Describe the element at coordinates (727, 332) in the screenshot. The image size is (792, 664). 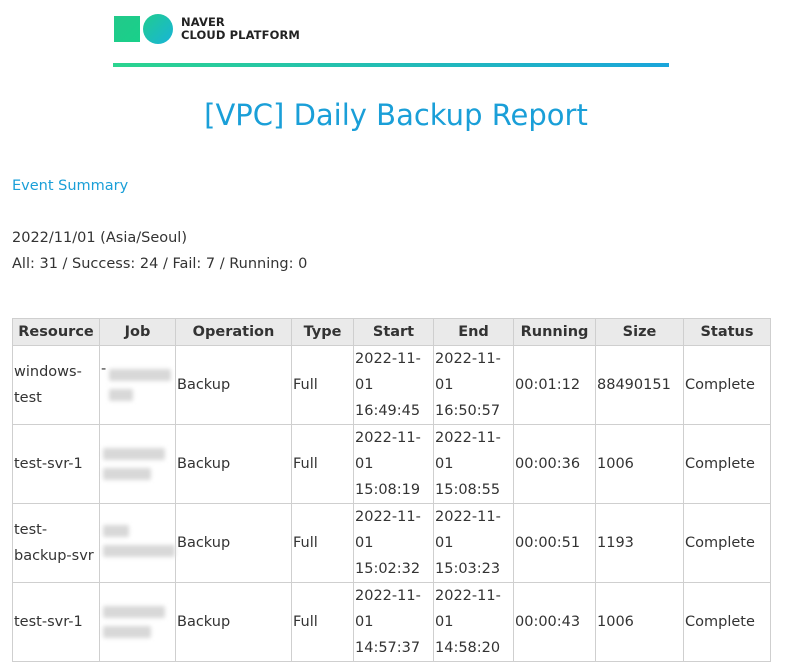
I see `header-status: Status` at that location.